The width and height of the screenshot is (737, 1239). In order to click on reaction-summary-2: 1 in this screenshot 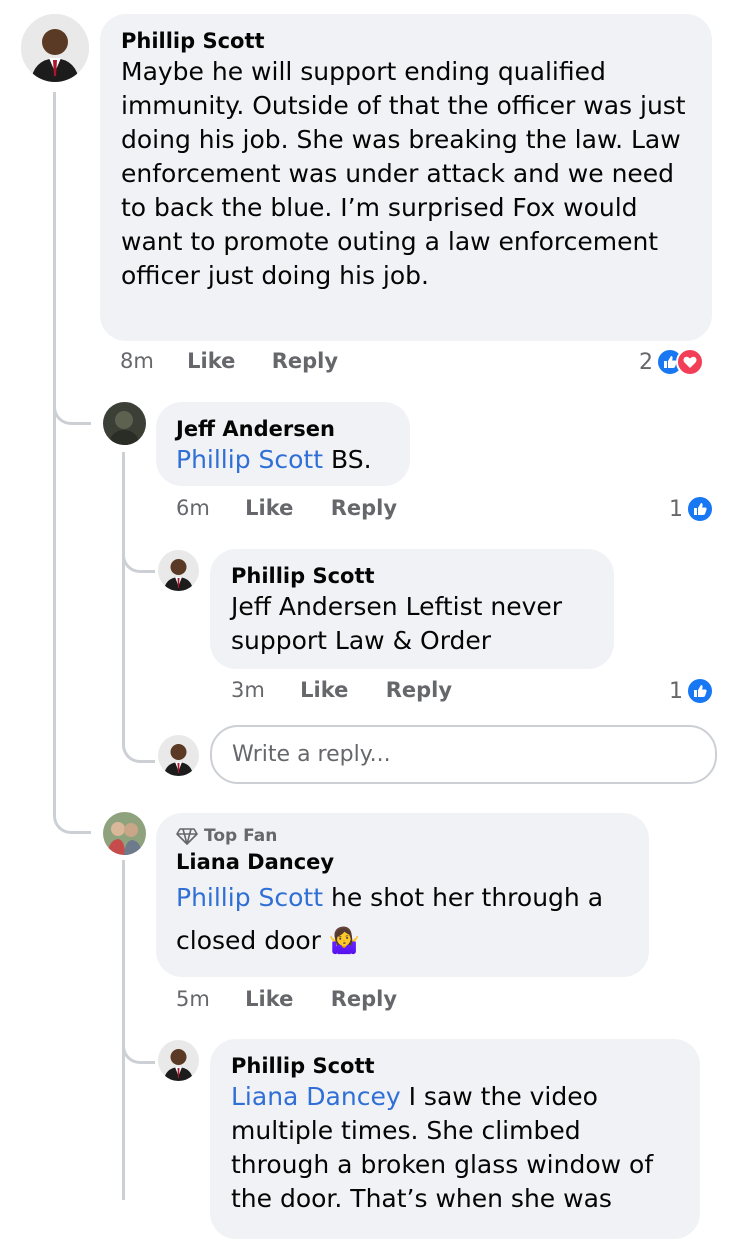, I will do `click(691, 509)`.